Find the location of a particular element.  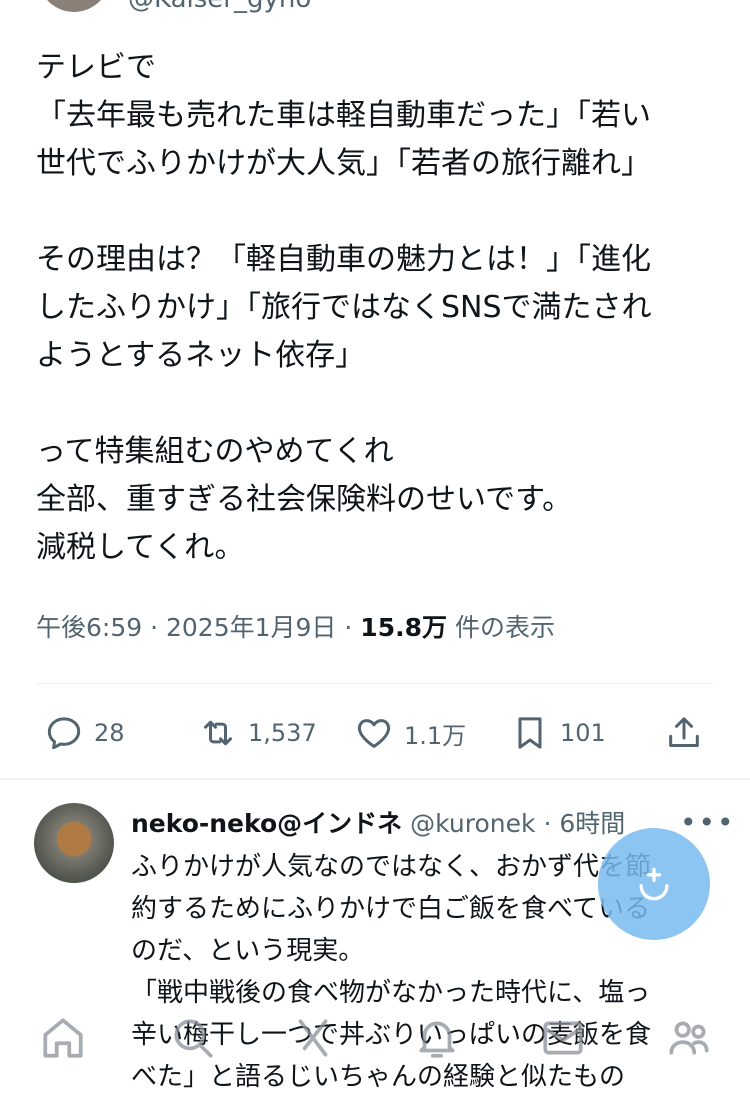

tweet-meta: 午後6:59 · 2025年1月9日 · 15.8万 件の表示 is located at coordinates (295, 628).